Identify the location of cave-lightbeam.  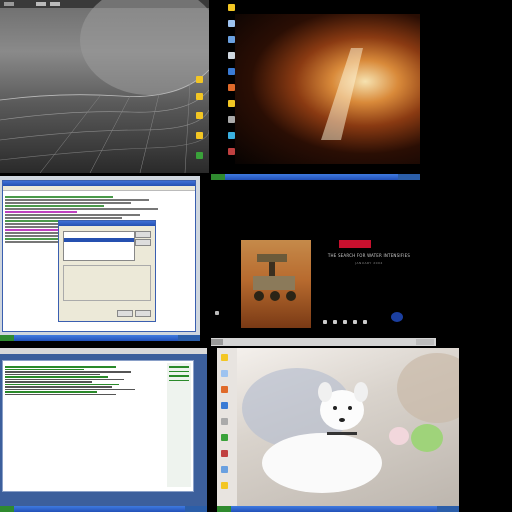
(342, 94).